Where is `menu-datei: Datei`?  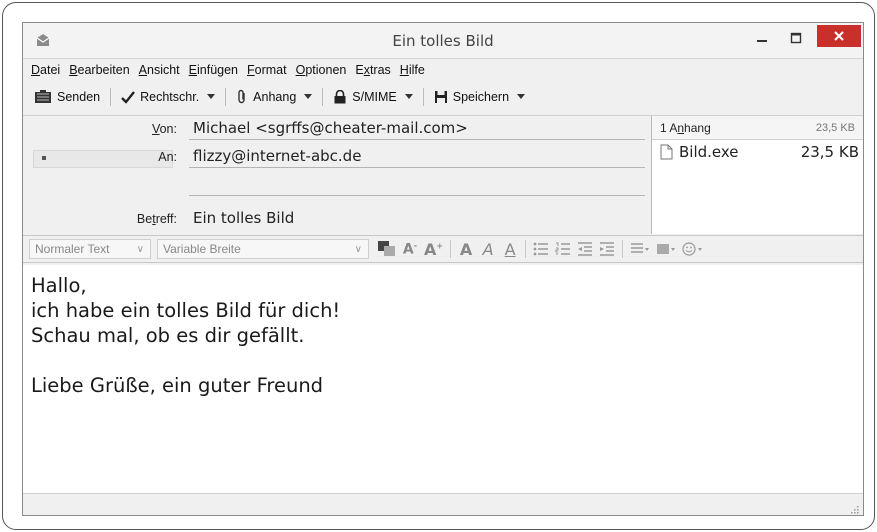 menu-datei: Datei is located at coordinates (45, 70).